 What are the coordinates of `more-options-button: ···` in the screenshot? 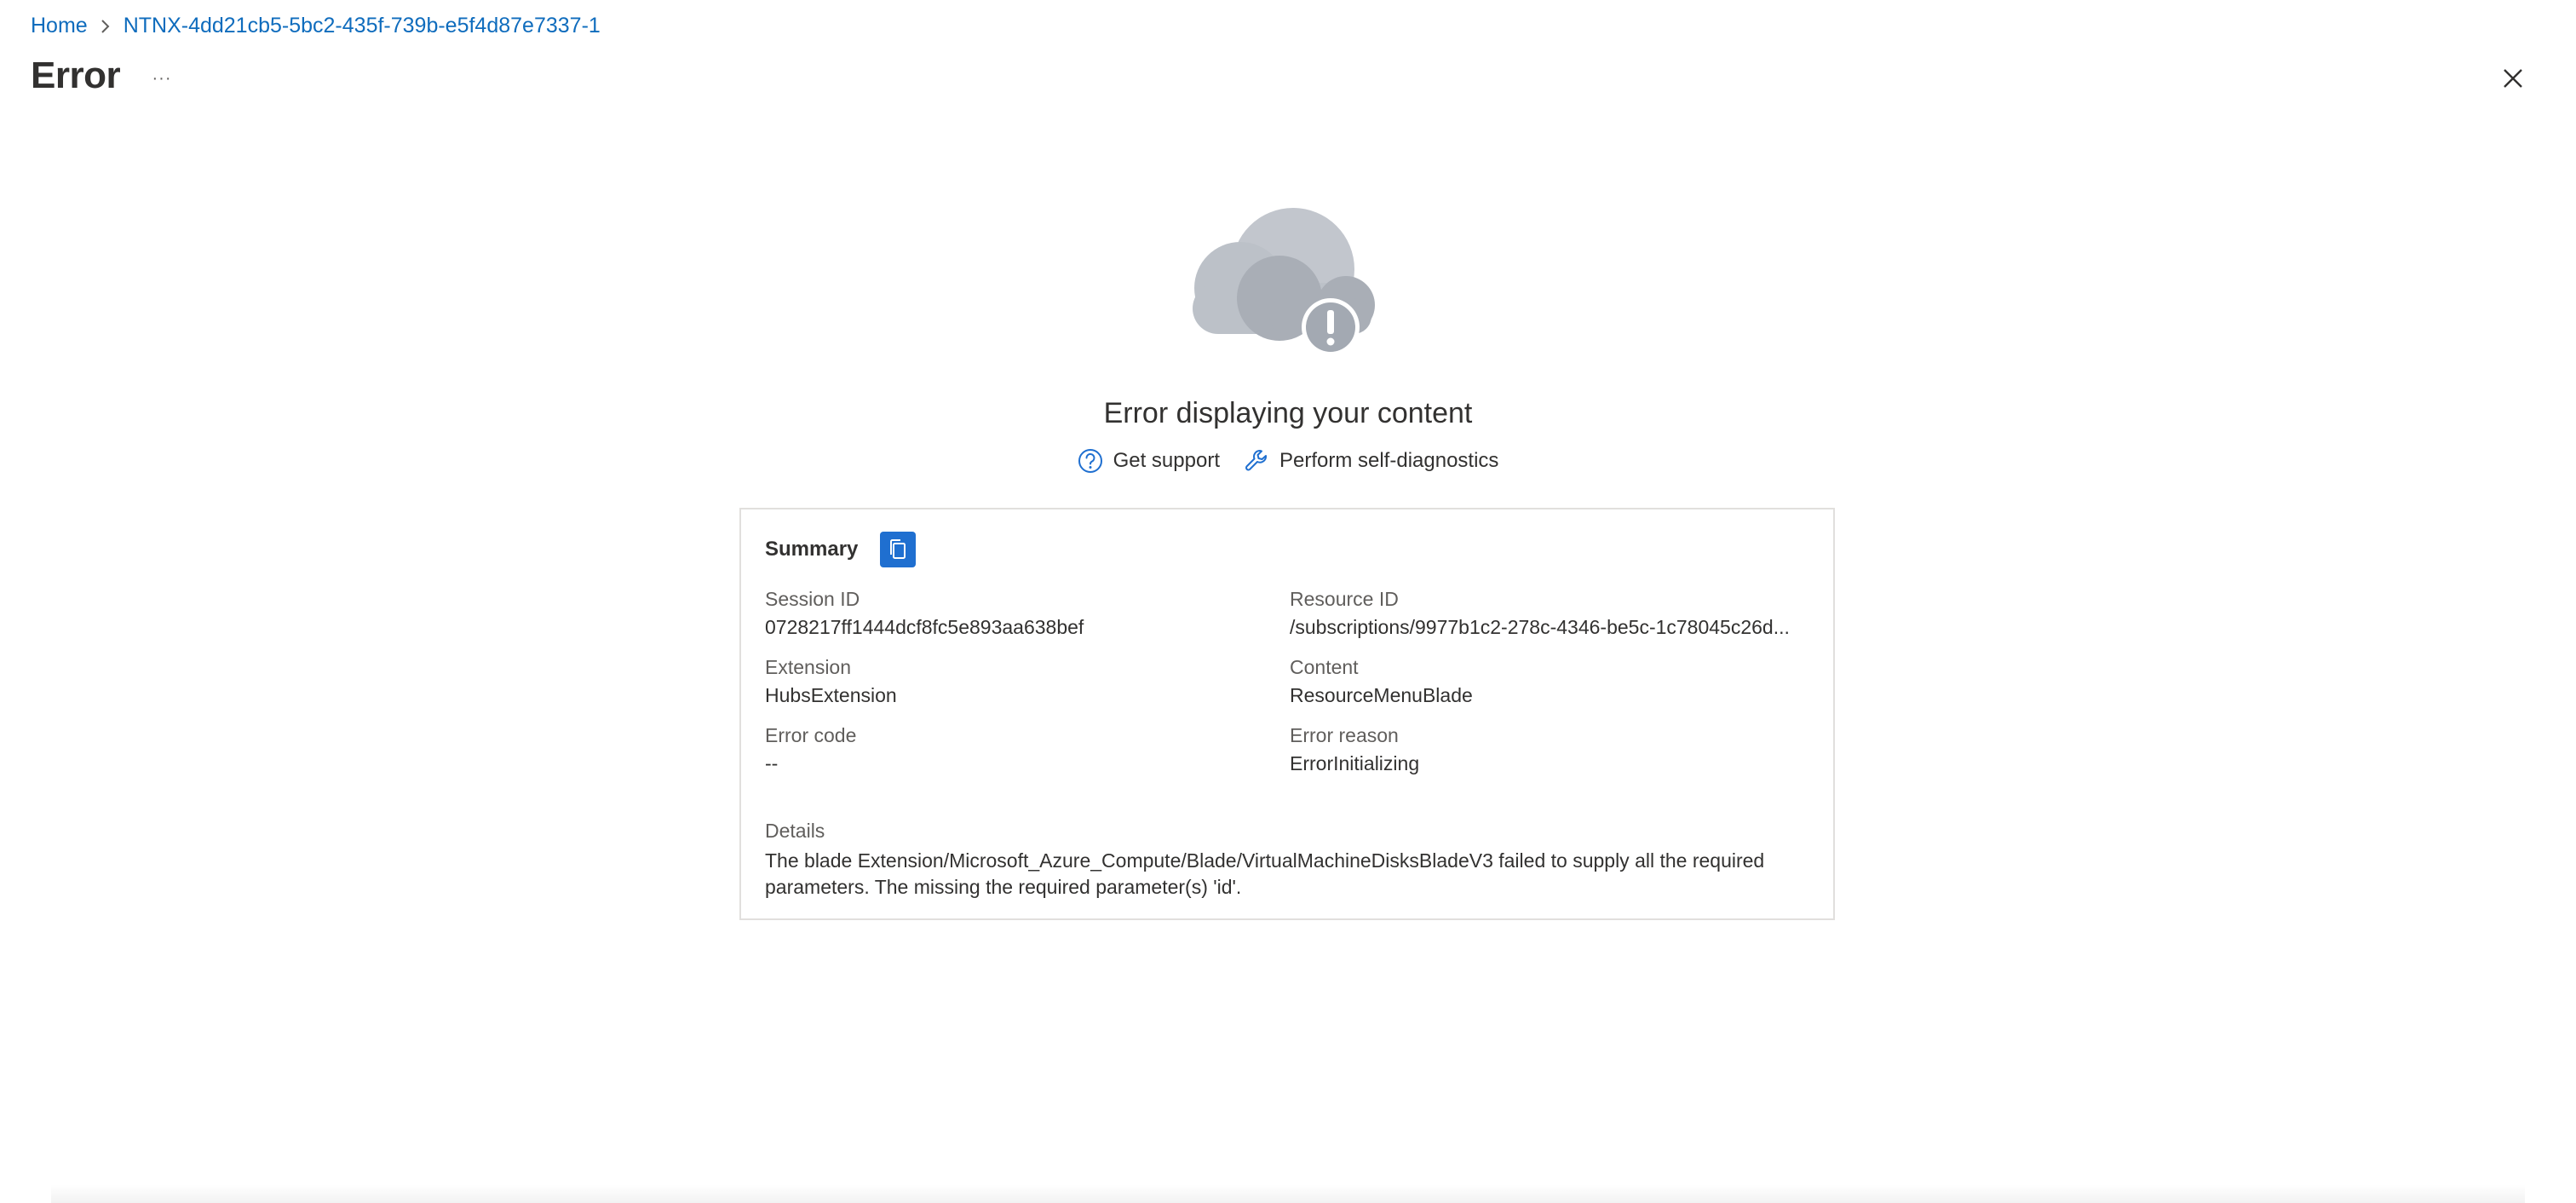 It's located at (162, 79).